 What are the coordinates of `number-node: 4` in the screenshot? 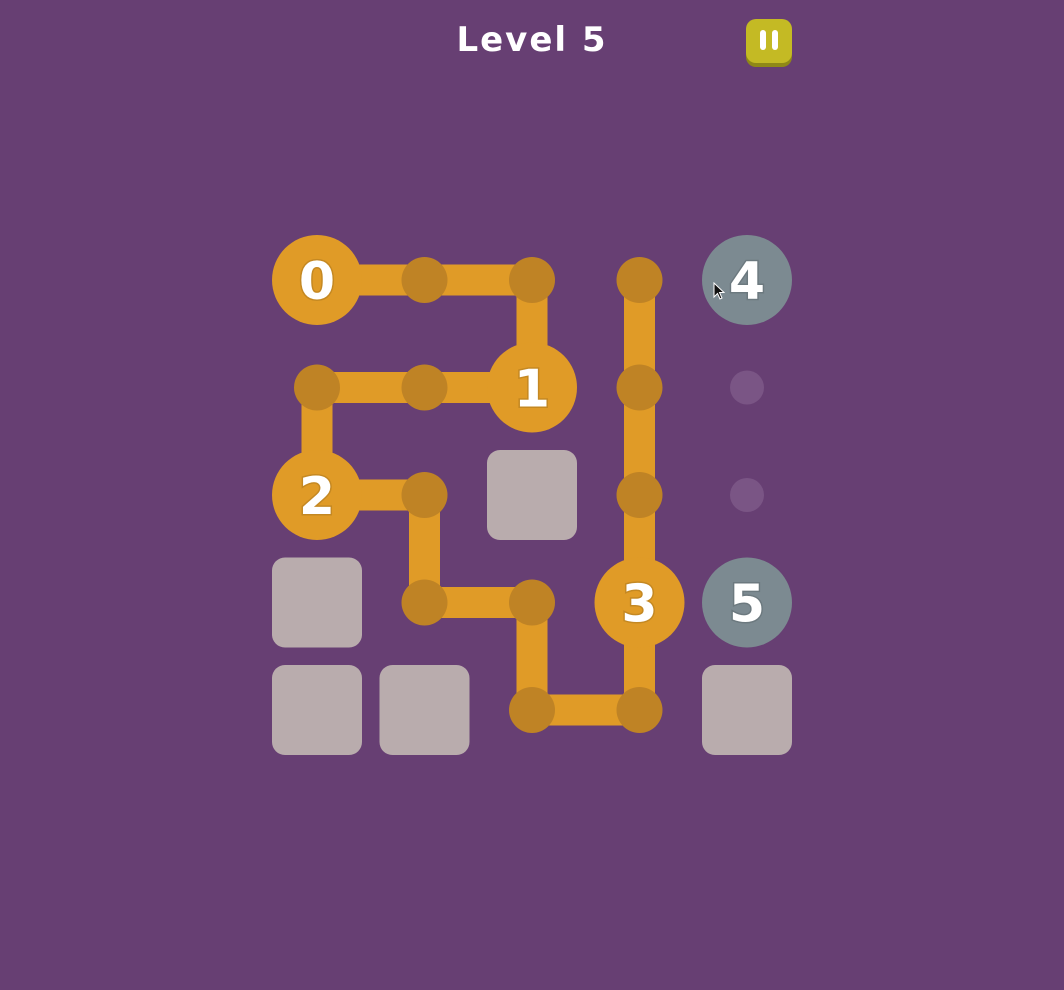 It's located at (747, 280).